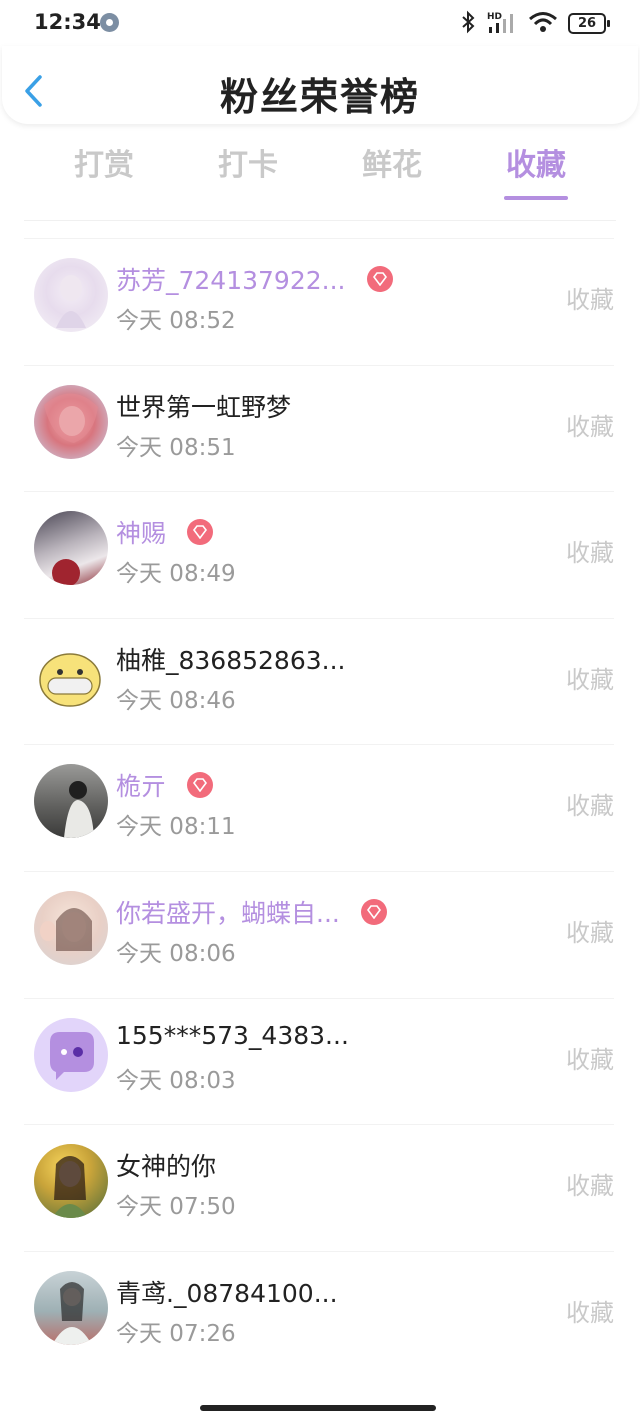 The image size is (640, 1423). I want to click on list-item: 你若盛开，蝴蝶自... 今天 08:06 收藏, so click(319, 934).